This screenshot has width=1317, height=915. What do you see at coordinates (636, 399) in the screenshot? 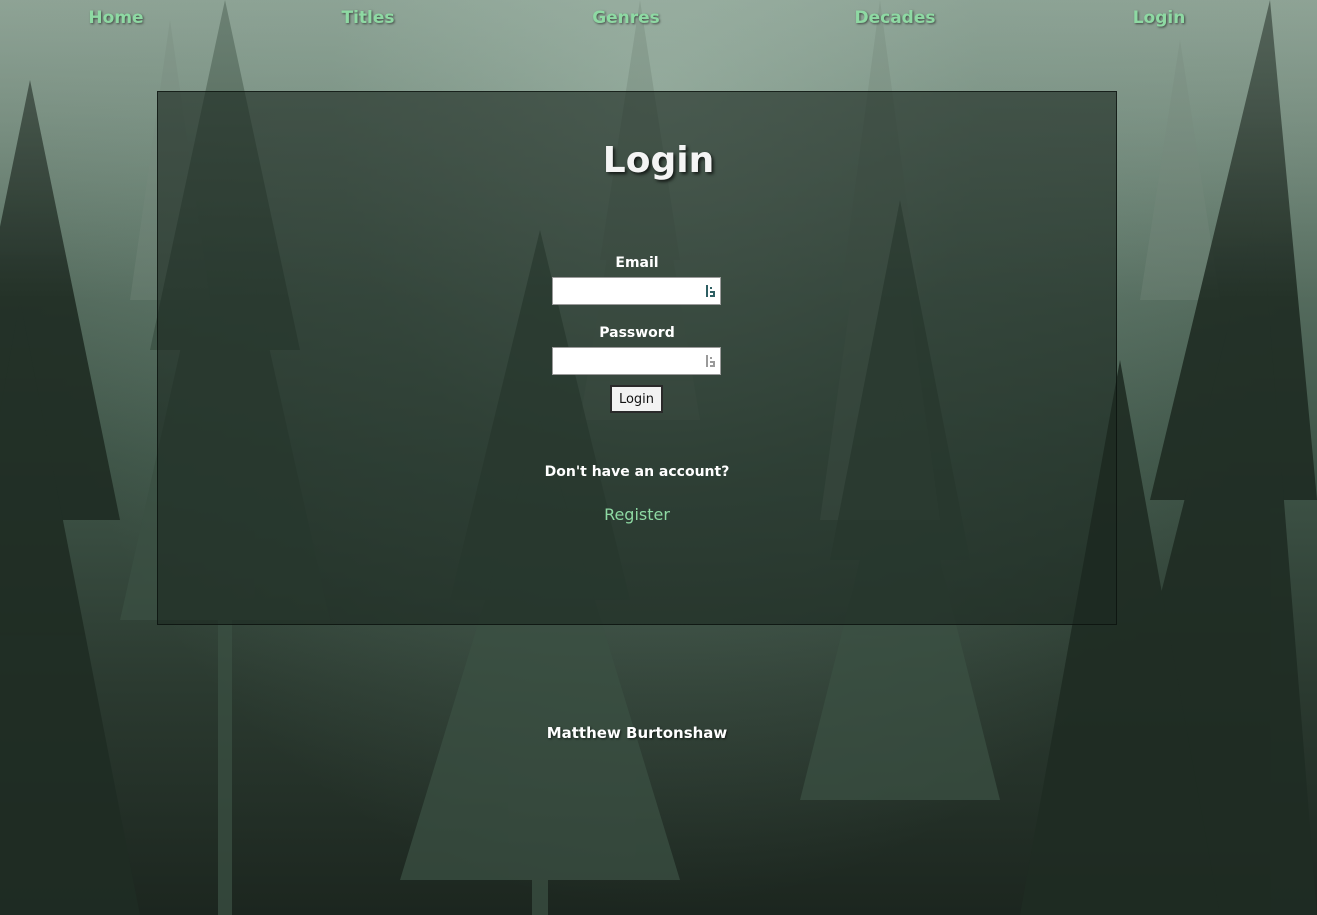
I see `login-submit-button: Login` at bounding box center [636, 399].